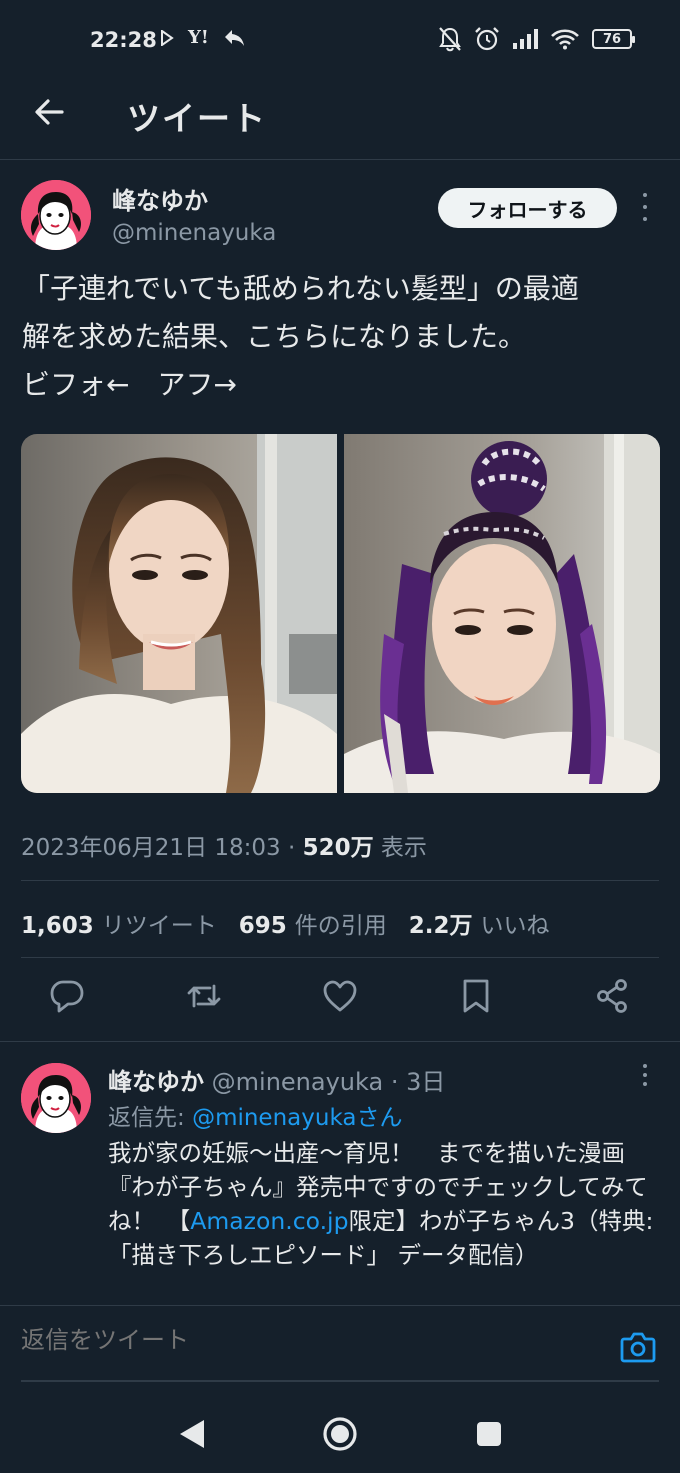  I want to click on share-icon, so click(612, 996).